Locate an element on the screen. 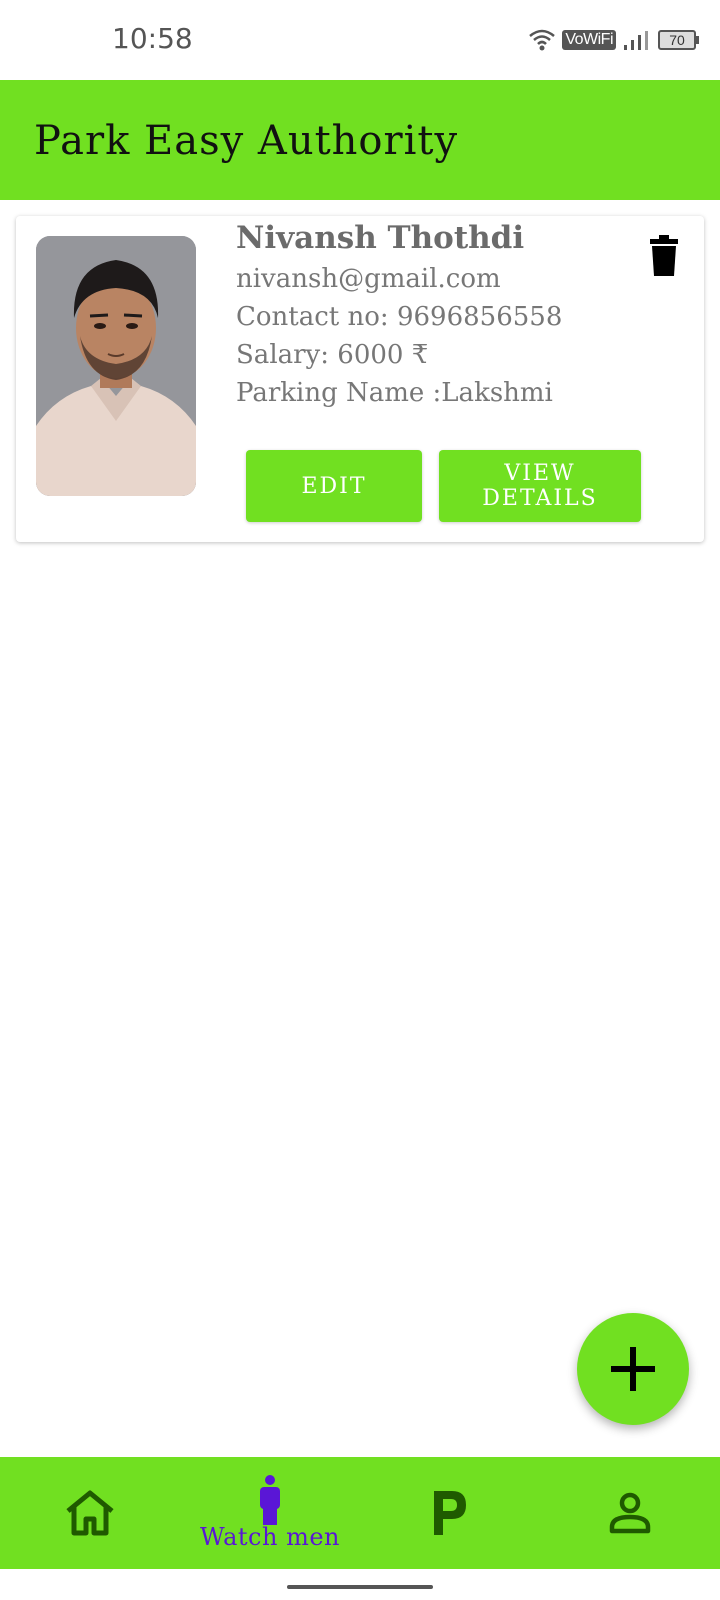 The height and width of the screenshot is (1600, 720). edit-button: EDIT is located at coordinates (334, 486).